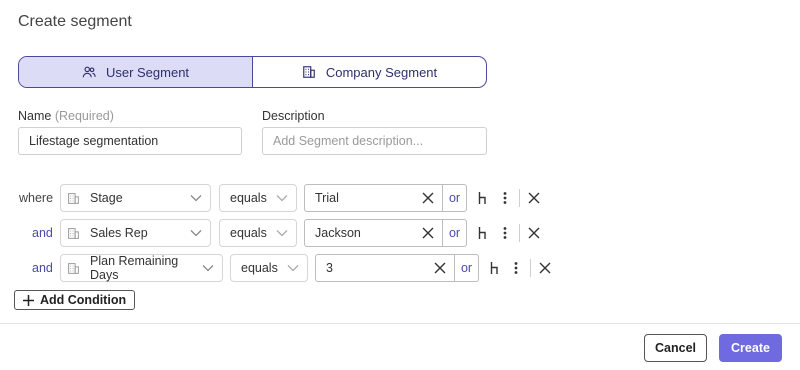  What do you see at coordinates (397, 268) in the screenshot?
I see `value-input: 3 or` at bounding box center [397, 268].